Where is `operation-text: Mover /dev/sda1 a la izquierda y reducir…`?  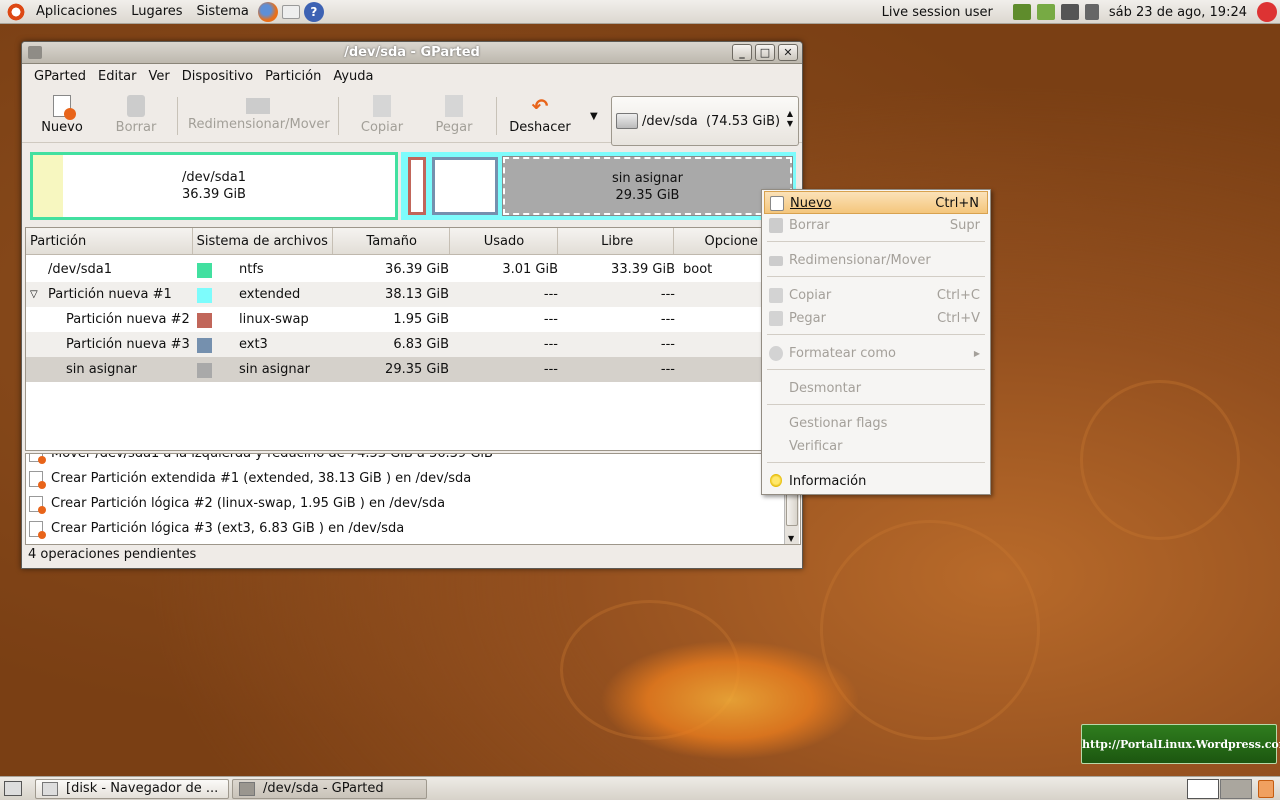 operation-text: Mover /dev/sda1 a la izquierda y reducir… is located at coordinates (272, 457).